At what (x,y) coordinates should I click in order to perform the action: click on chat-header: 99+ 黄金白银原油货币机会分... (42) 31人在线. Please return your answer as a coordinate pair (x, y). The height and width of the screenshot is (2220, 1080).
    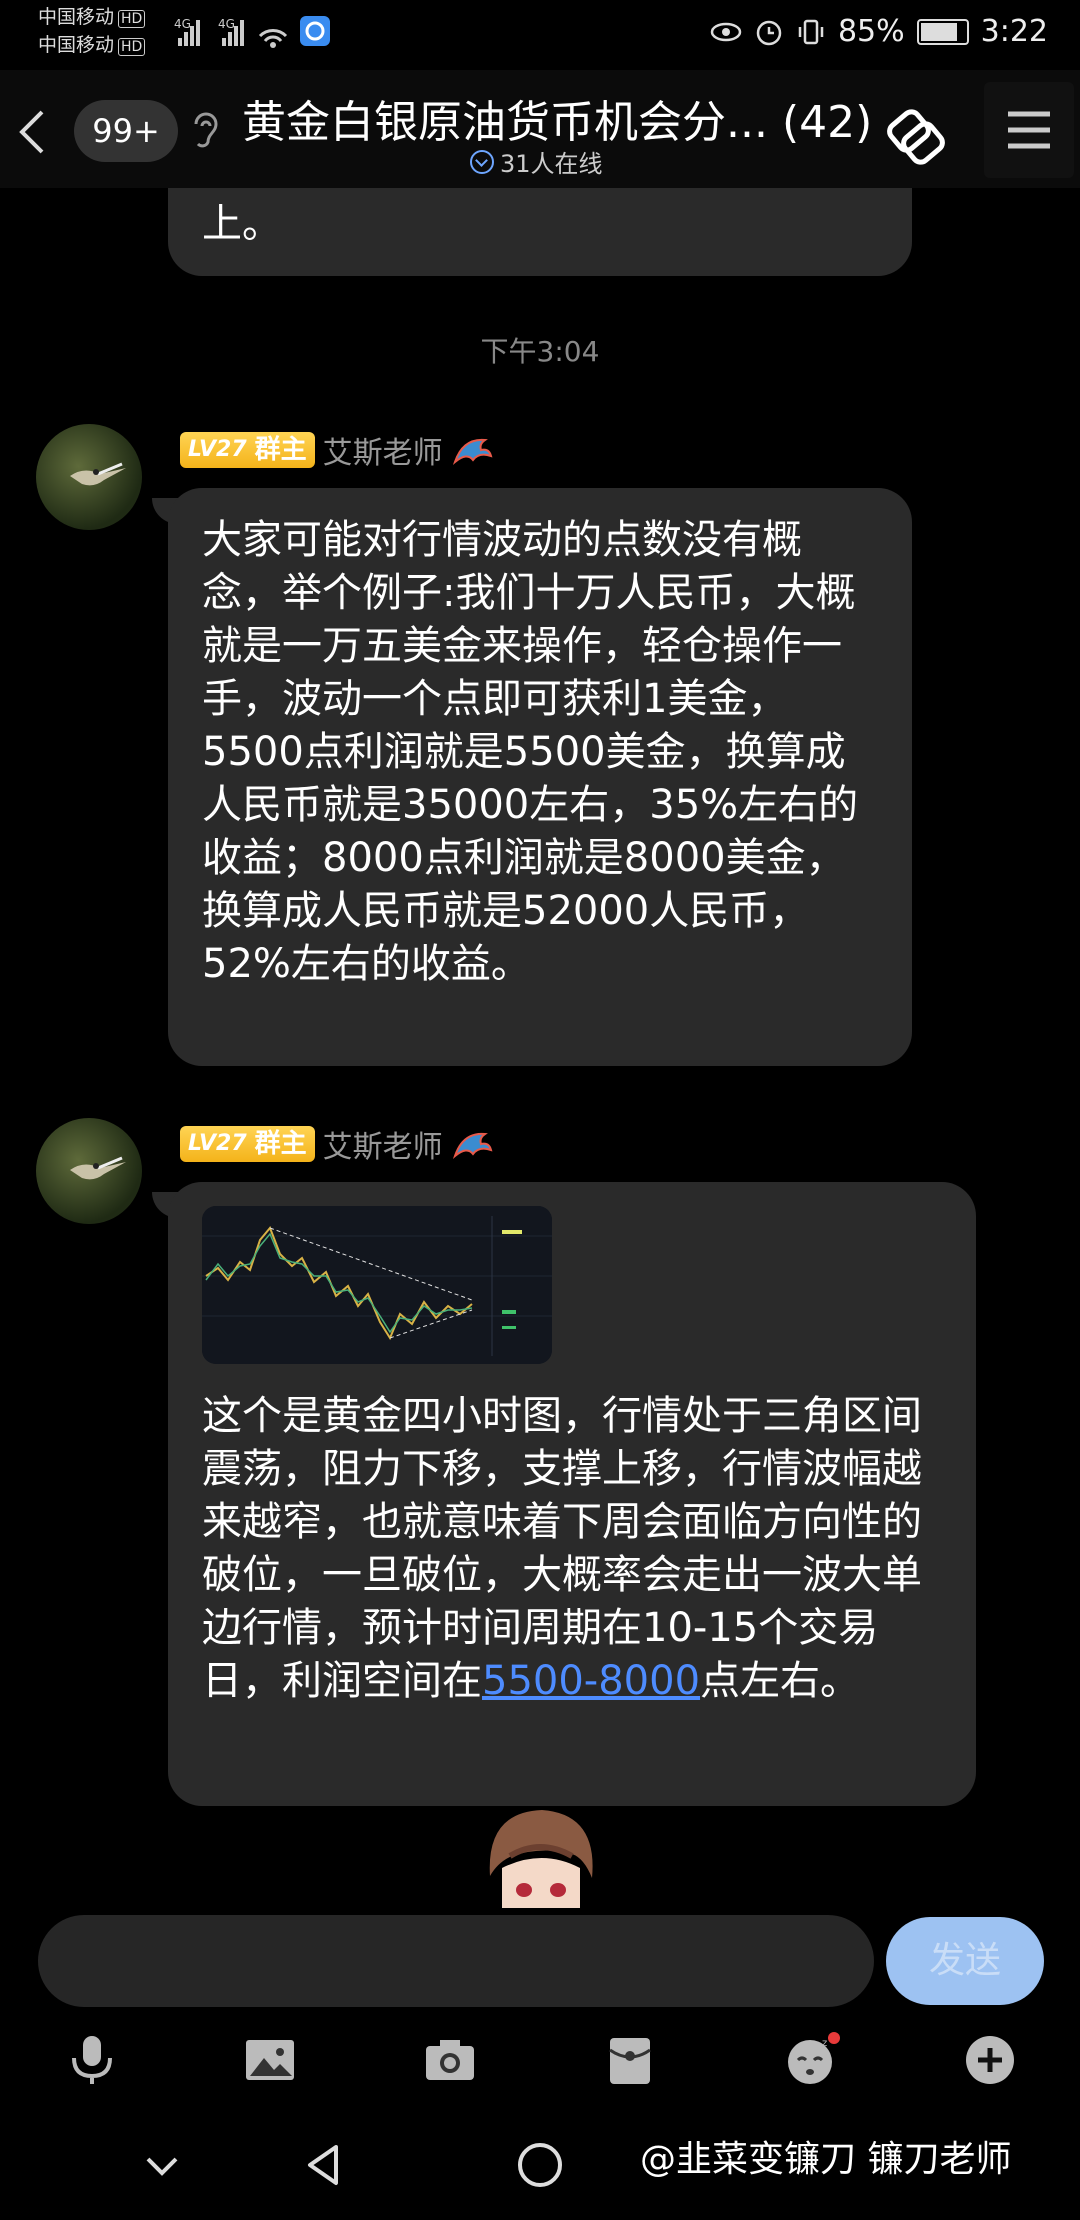
    Looking at the image, I should click on (540, 129).